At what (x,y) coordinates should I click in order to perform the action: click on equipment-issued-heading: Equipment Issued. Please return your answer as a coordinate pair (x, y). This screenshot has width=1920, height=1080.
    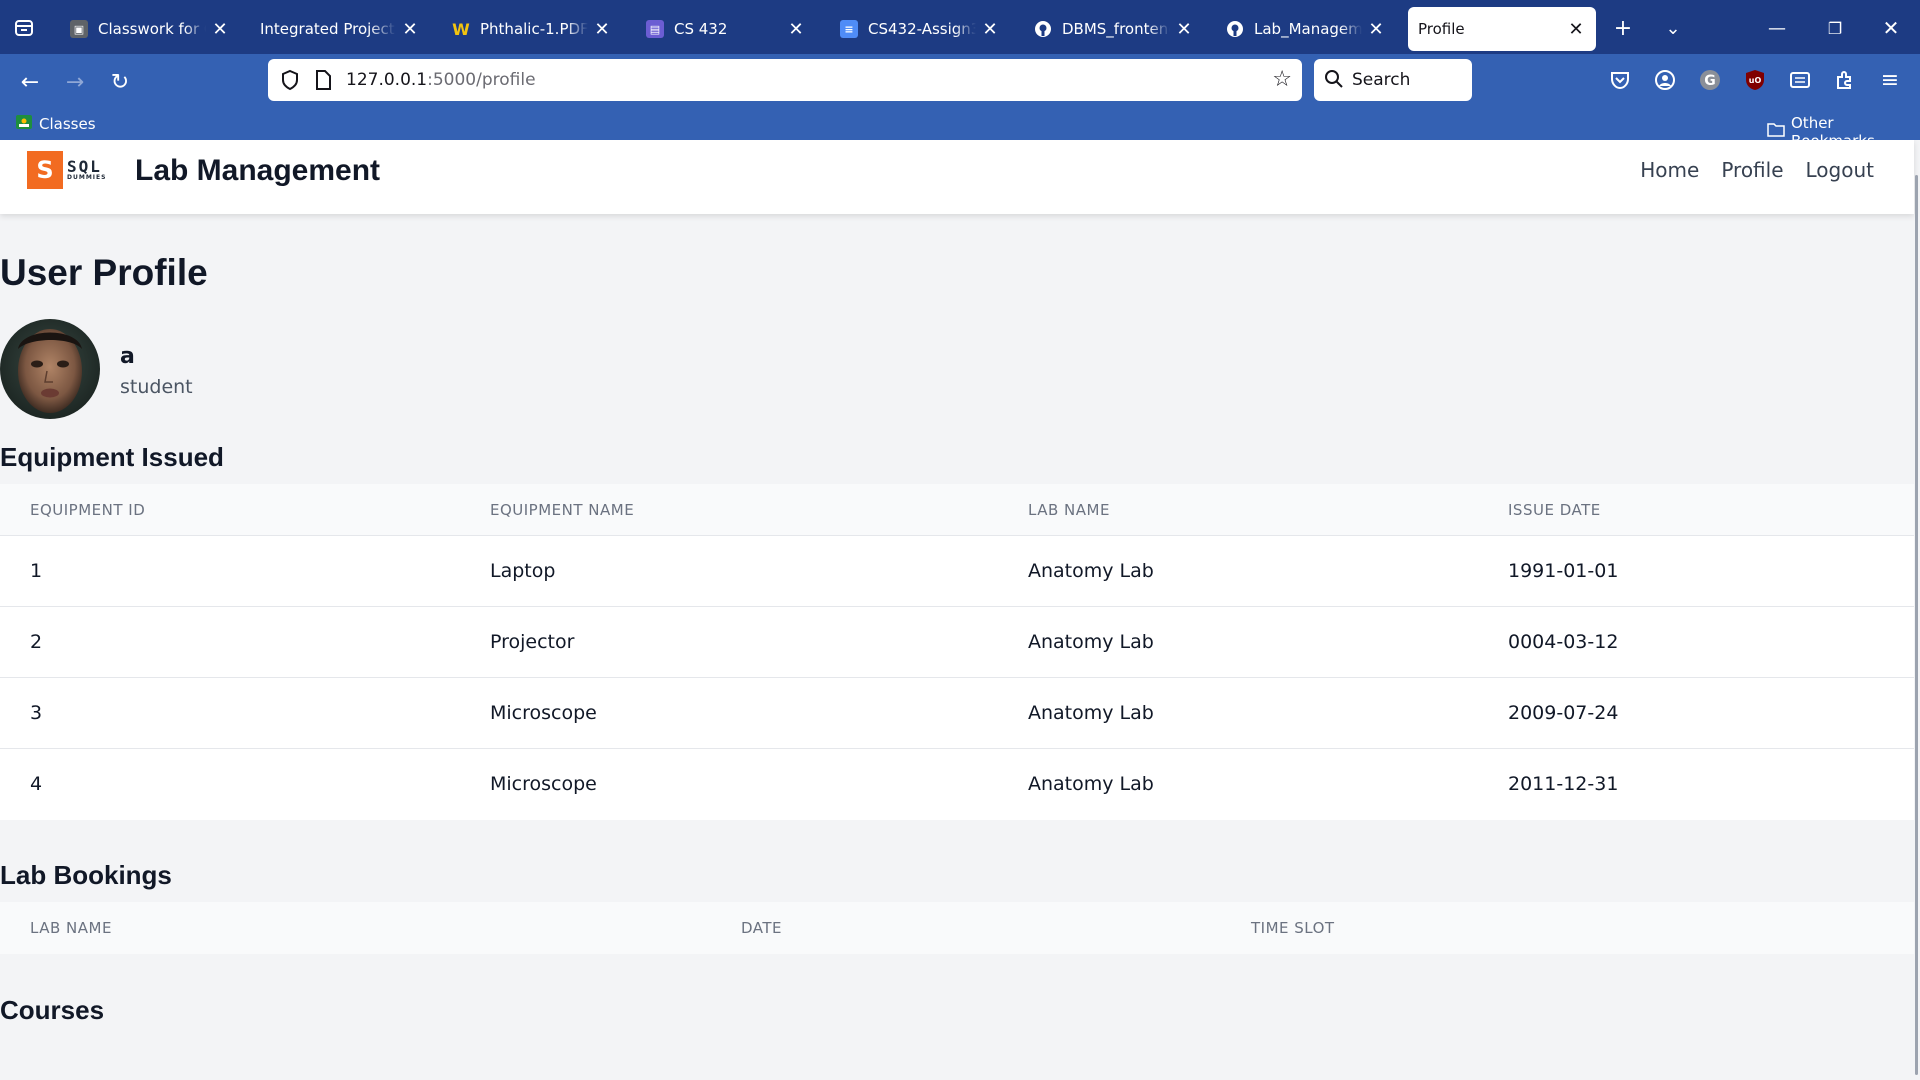
    Looking at the image, I should click on (112, 457).